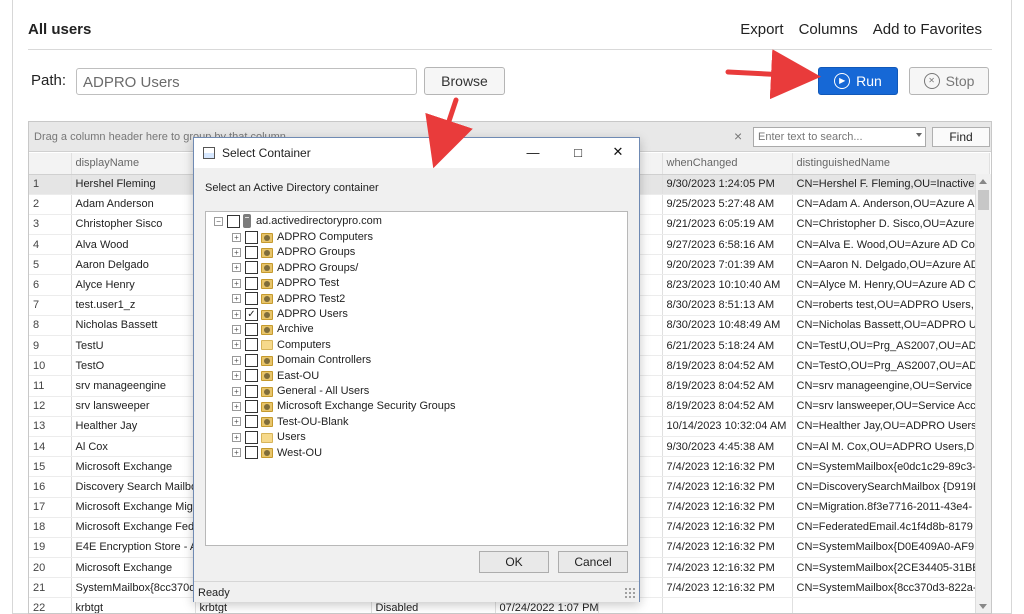 The image size is (1024, 614). What do you see at coordinates (50, 527) in the screenshot?
I see `row-number: 18` at bounding box center [50, 527].